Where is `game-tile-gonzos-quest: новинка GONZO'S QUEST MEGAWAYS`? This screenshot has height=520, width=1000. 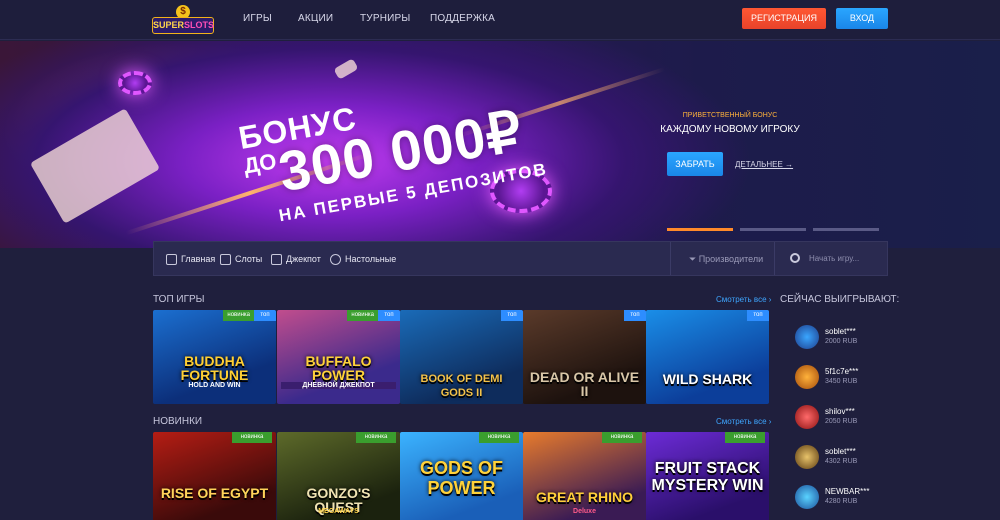 game-tile-gonzos-quest: новинка GONZO'S QUEST MEGAWAYS is located at coordinates (338, 476).